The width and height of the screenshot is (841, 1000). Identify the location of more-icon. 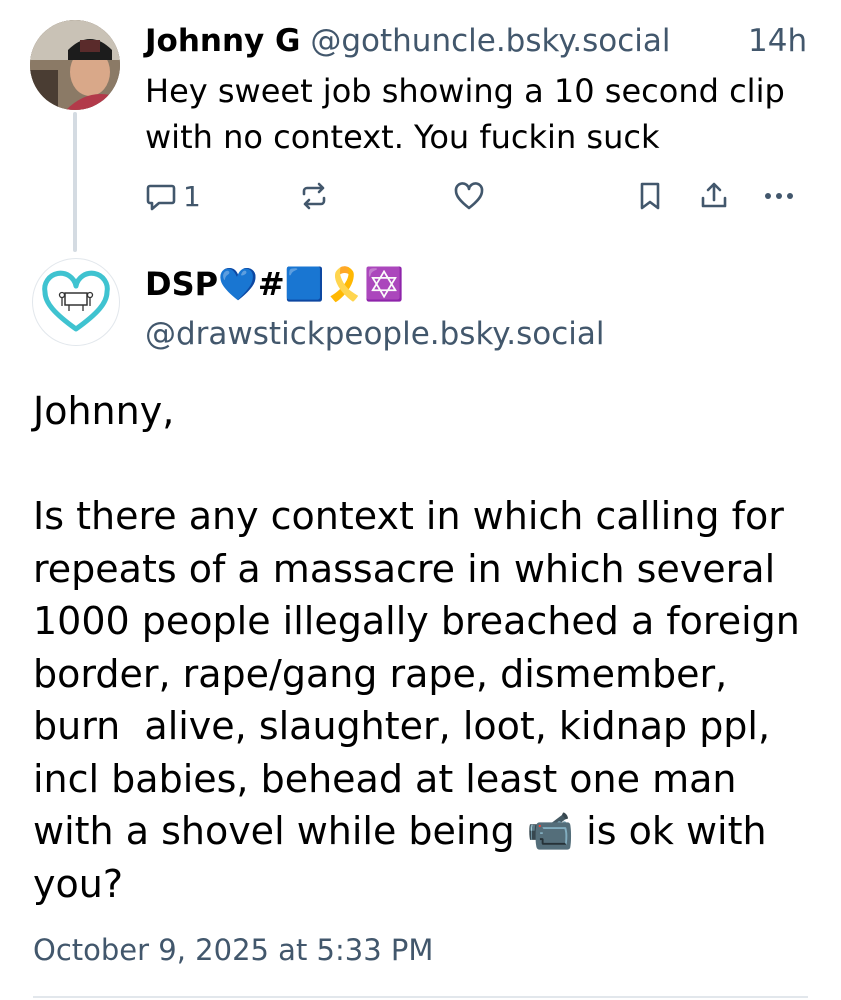
(779, 196).